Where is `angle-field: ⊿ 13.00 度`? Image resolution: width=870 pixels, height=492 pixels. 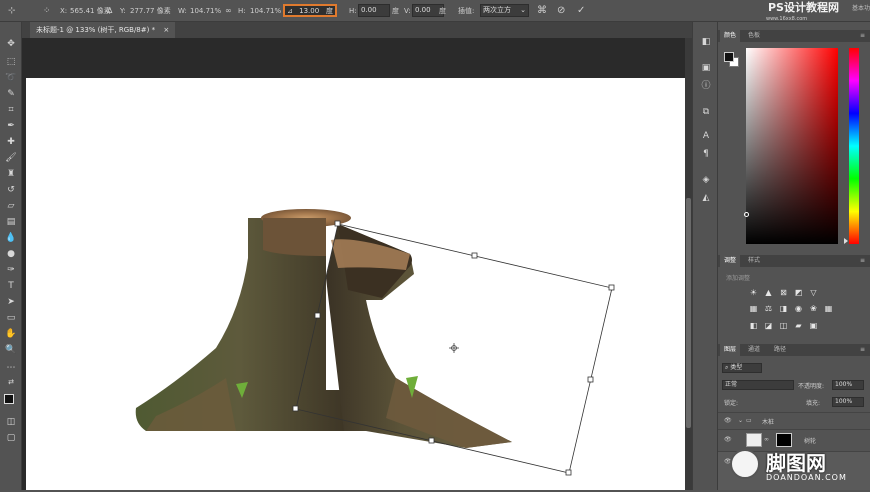 angle-field: ⊿ 13.00 度 is located at coordinates (310, 10).